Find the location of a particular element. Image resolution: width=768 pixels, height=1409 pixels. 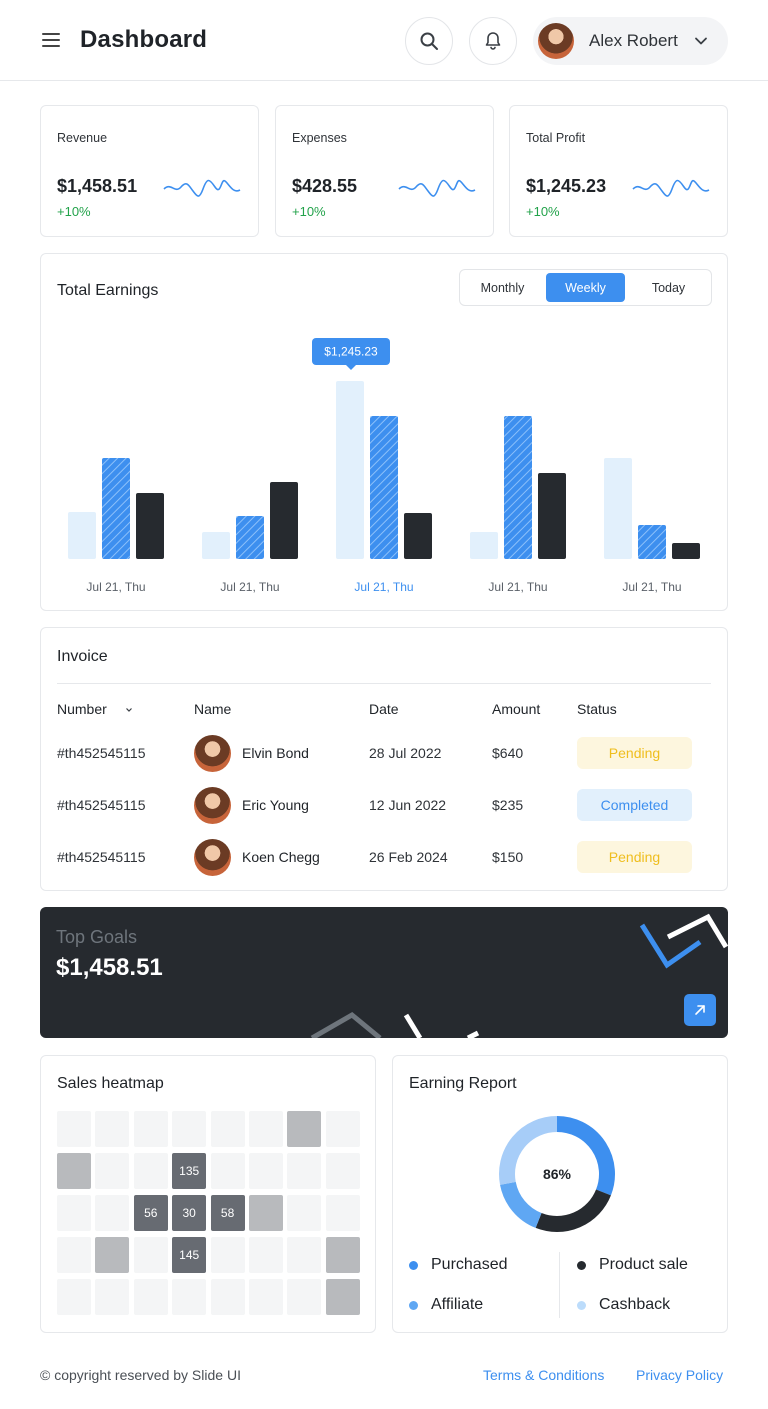

legend-label: Purchased is located at coordinates (469, 1264).